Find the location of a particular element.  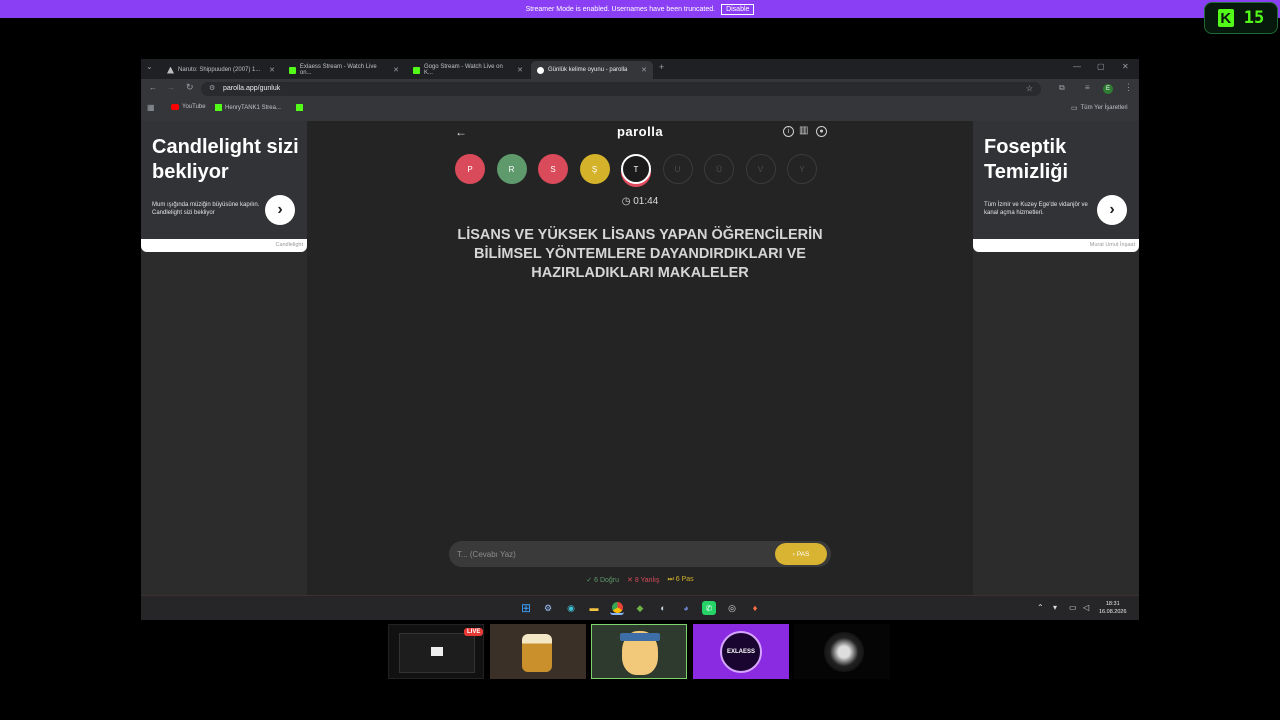

correct-count: ✓ 6 Doğru is located at coordinates (603, 580).